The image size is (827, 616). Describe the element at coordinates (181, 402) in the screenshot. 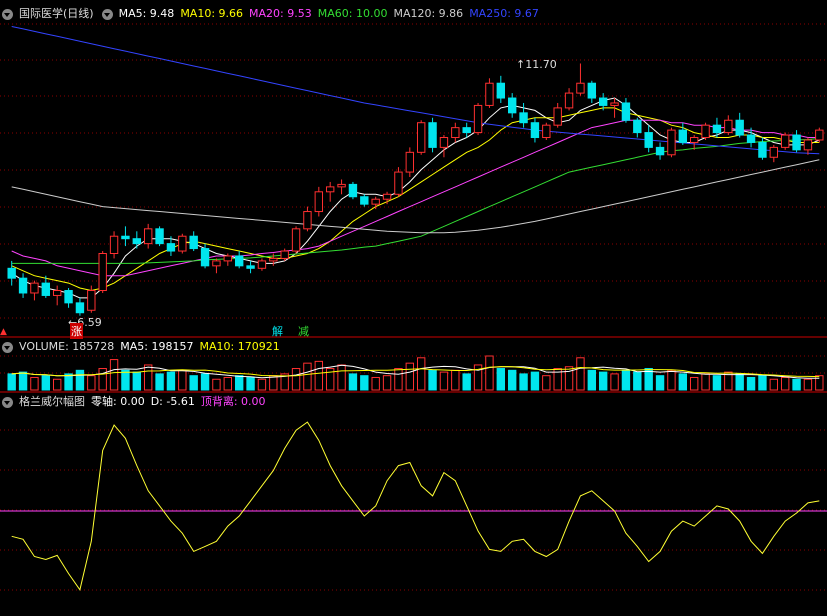

I see `indicator-legend-items: 零轴: 0.00 D: -5.61 顶背离: 0.00` at that location.